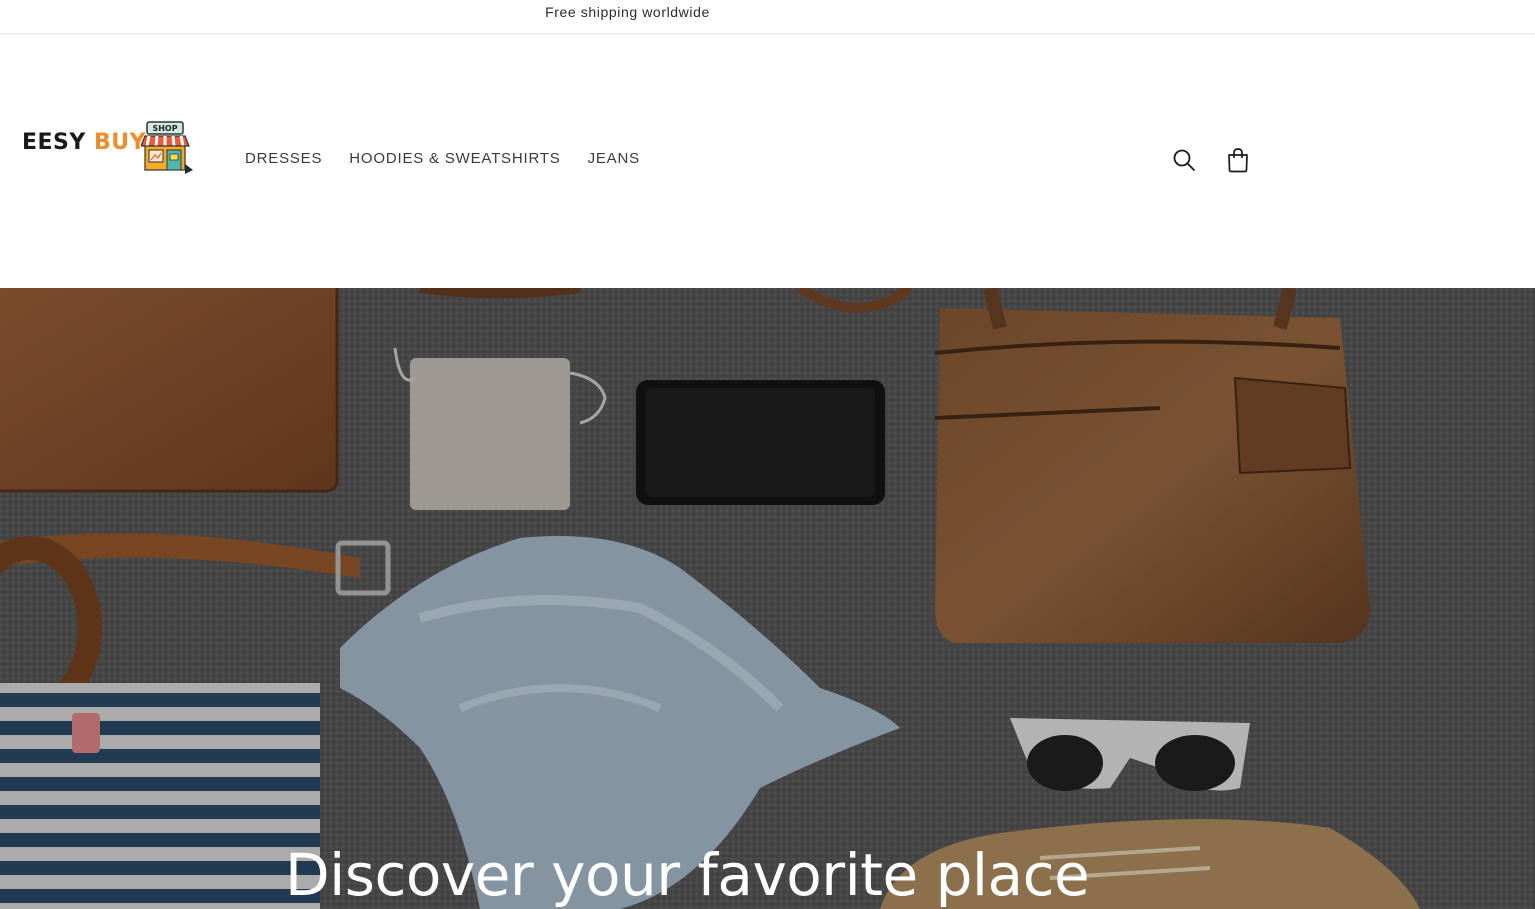  I want to click on search-button, so click(1184, 160).